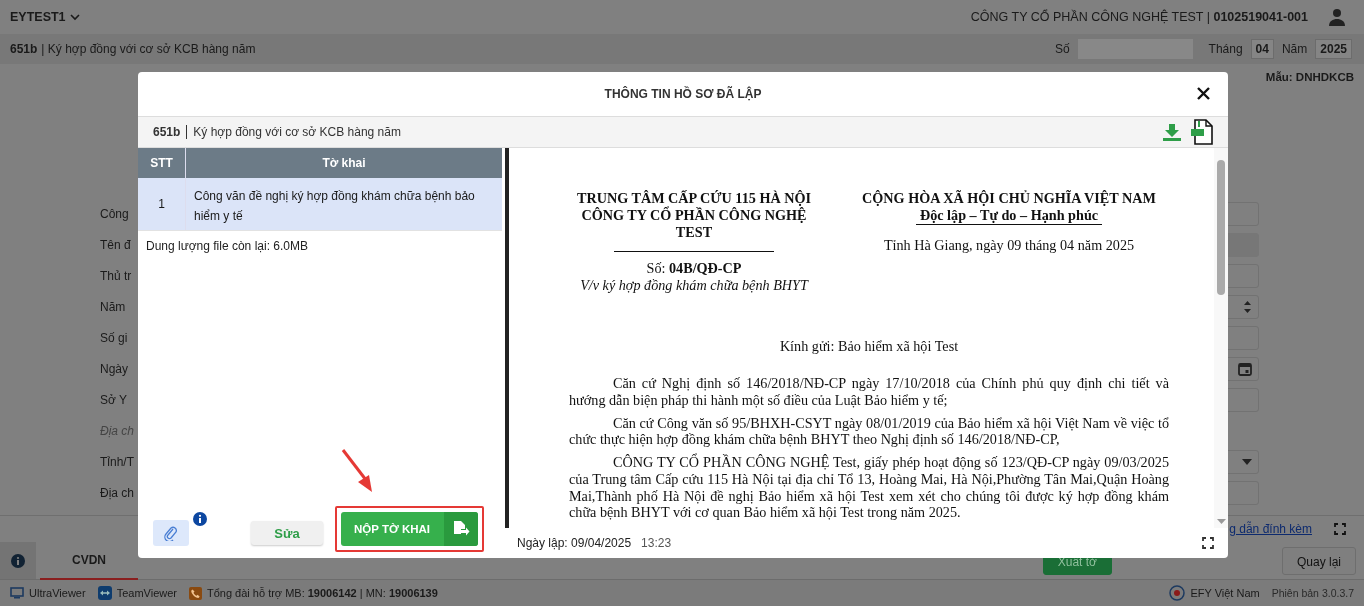 This screenshot has width=1364, height=606. Describe the element at coordinates (297, 132) in the screenshot. I see `form-title: Ký hợp đồng với cơ sở KCB hàng năm` at that location.